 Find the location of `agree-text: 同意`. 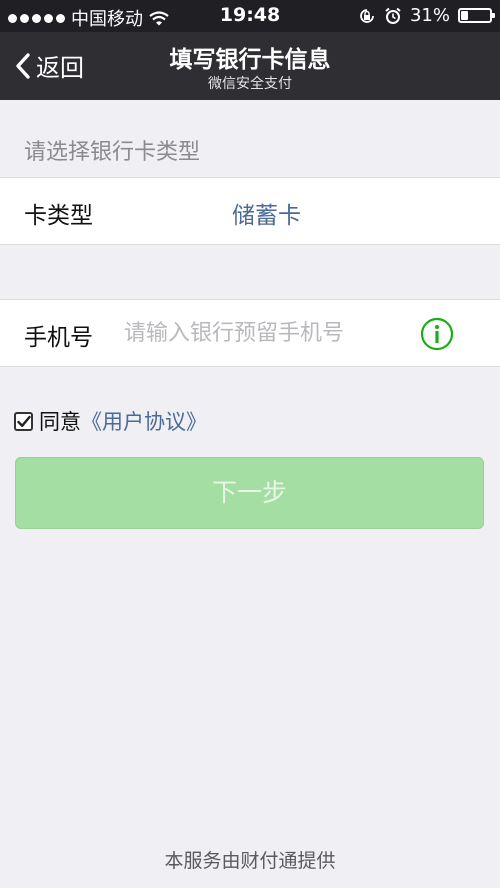

agree-text: 同意 is located at coordinates (60, 422).